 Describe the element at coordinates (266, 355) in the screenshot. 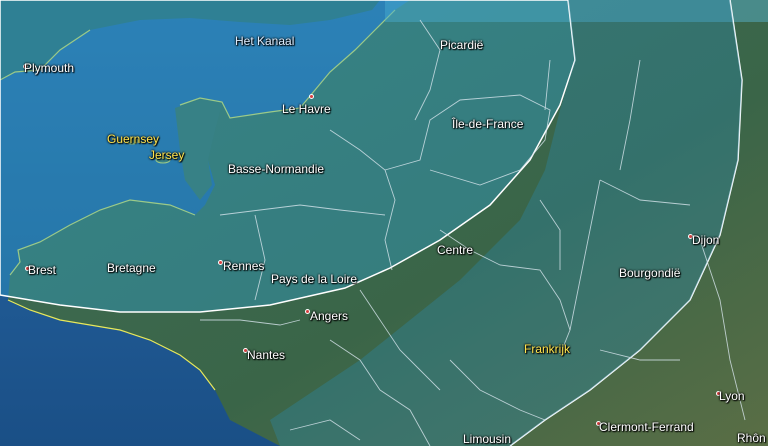

I see `label-nantes: Nantes` at that location.